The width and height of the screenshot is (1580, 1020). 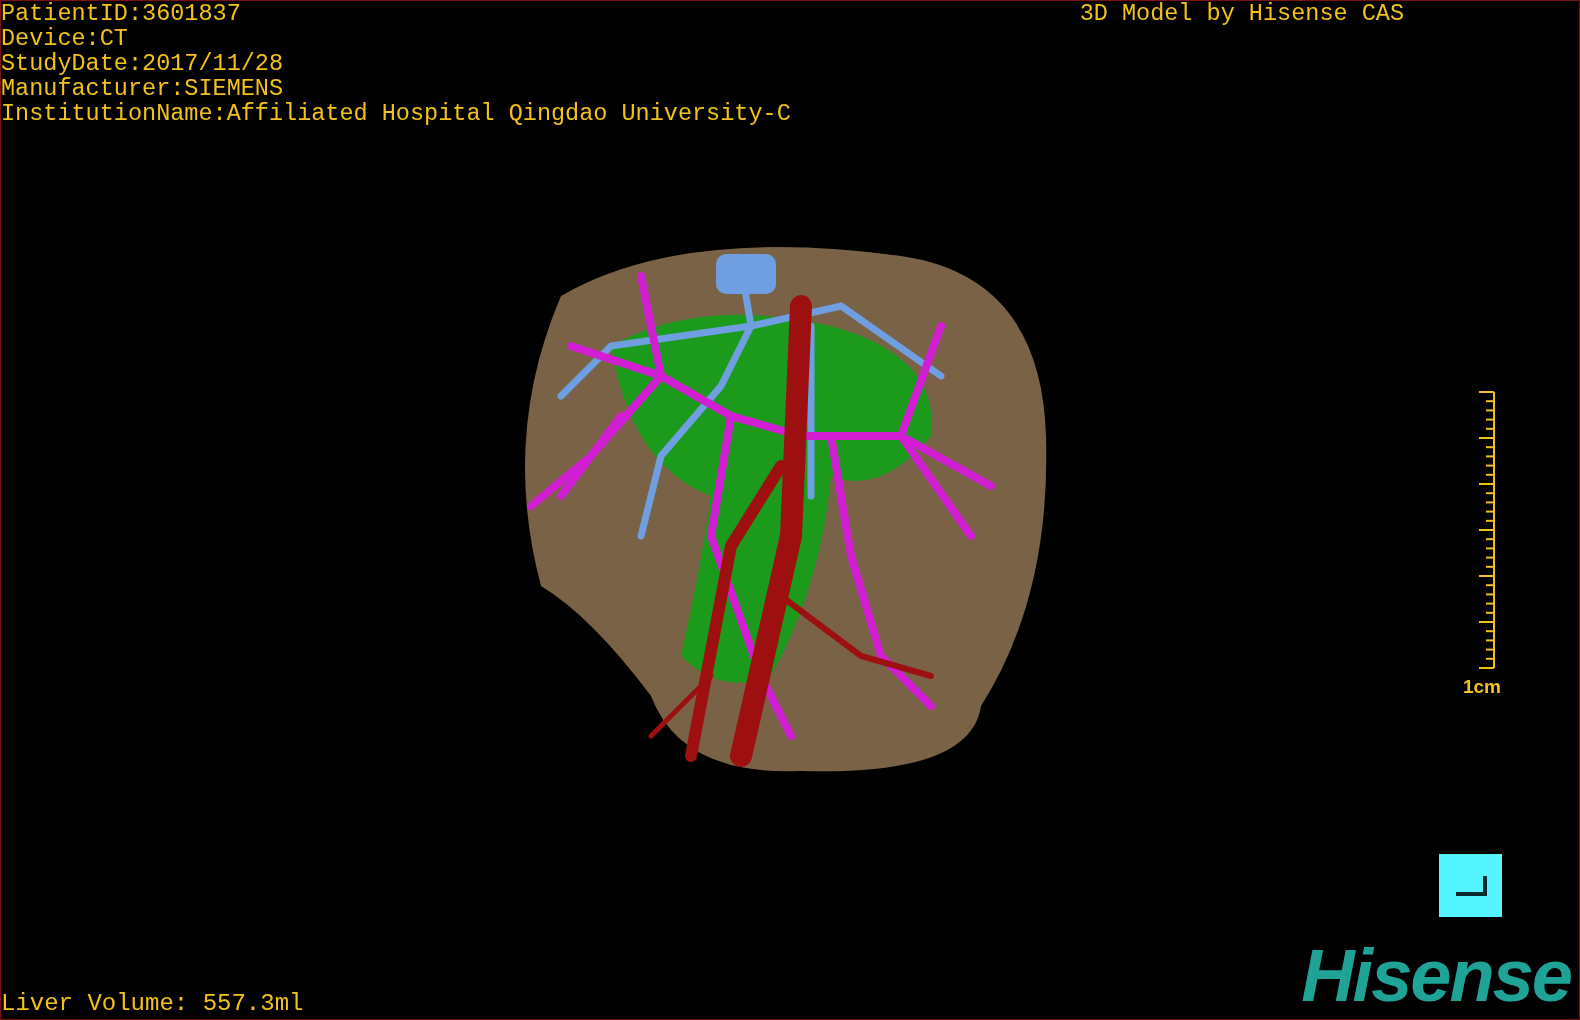 What do you see at coordinates (1481, 687) in the screenshot?
I see `scale-label: 1cm` at bounding box center [1481, 687].